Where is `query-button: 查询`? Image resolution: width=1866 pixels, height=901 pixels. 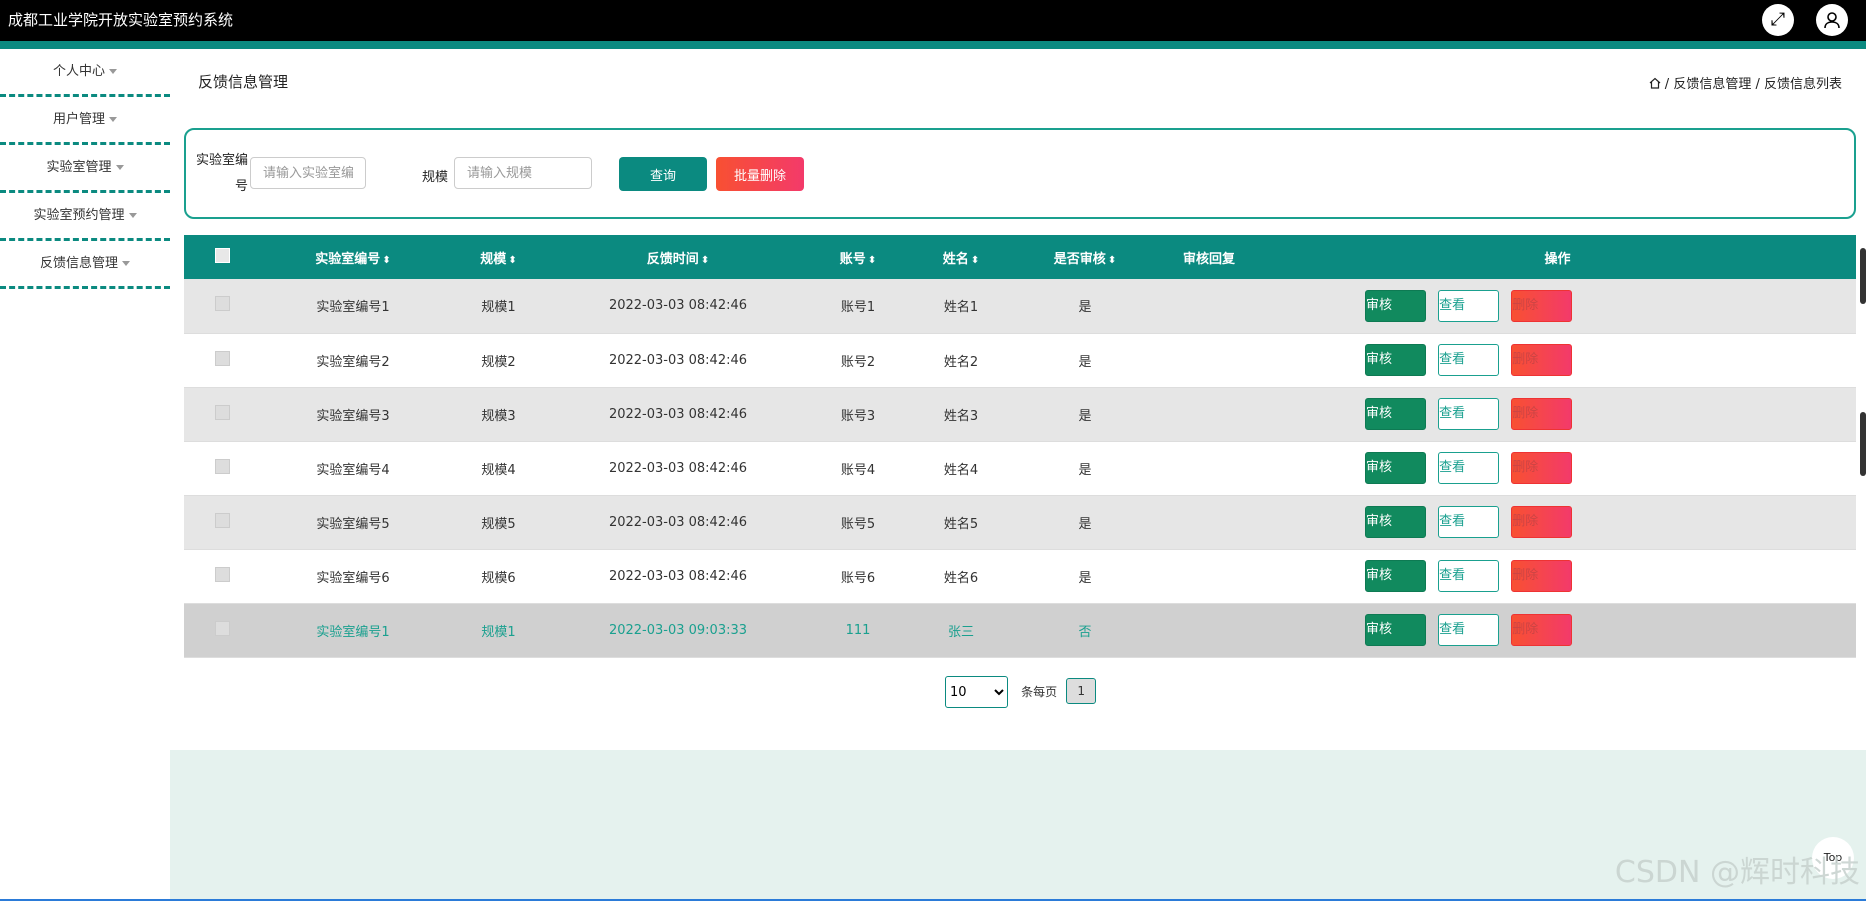
query-button: 查询 is located at coordinates (663, 174).